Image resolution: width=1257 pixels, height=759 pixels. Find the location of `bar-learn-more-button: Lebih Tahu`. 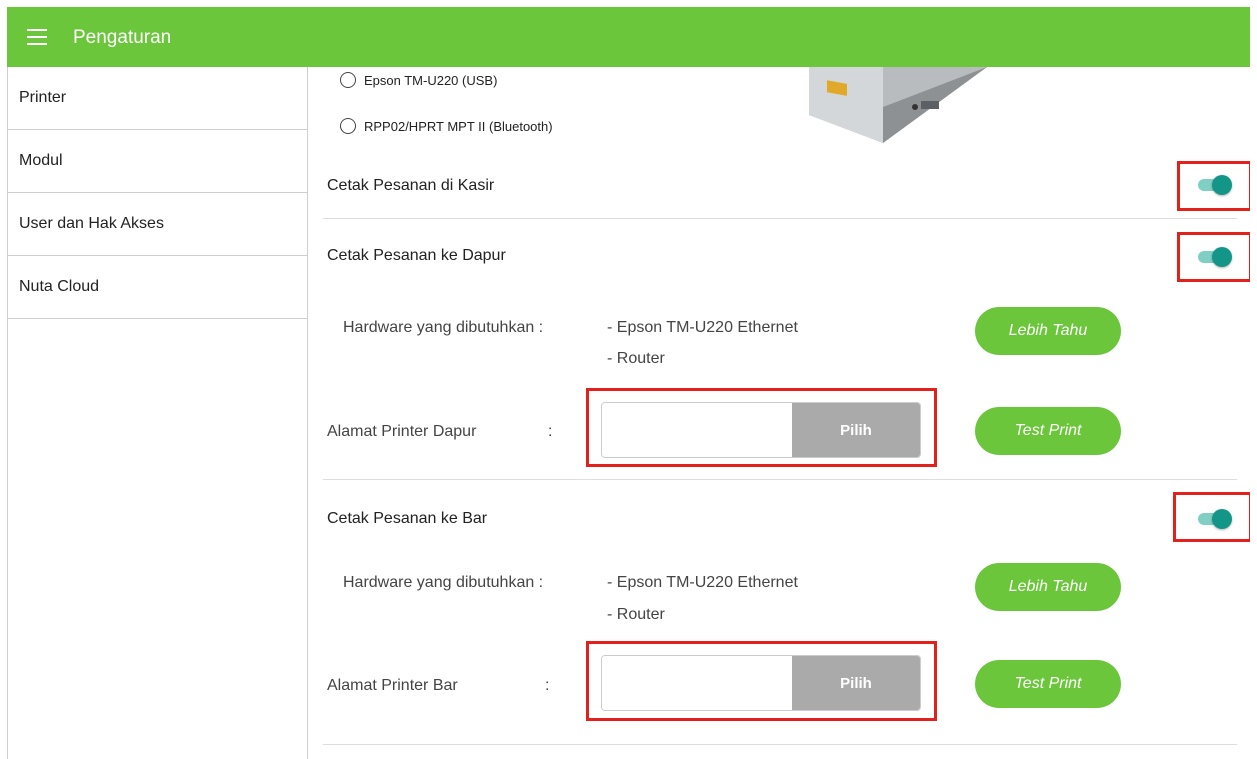

bar-learn-more-button: Lebih Tahu is located at coordinates (1048, 587).